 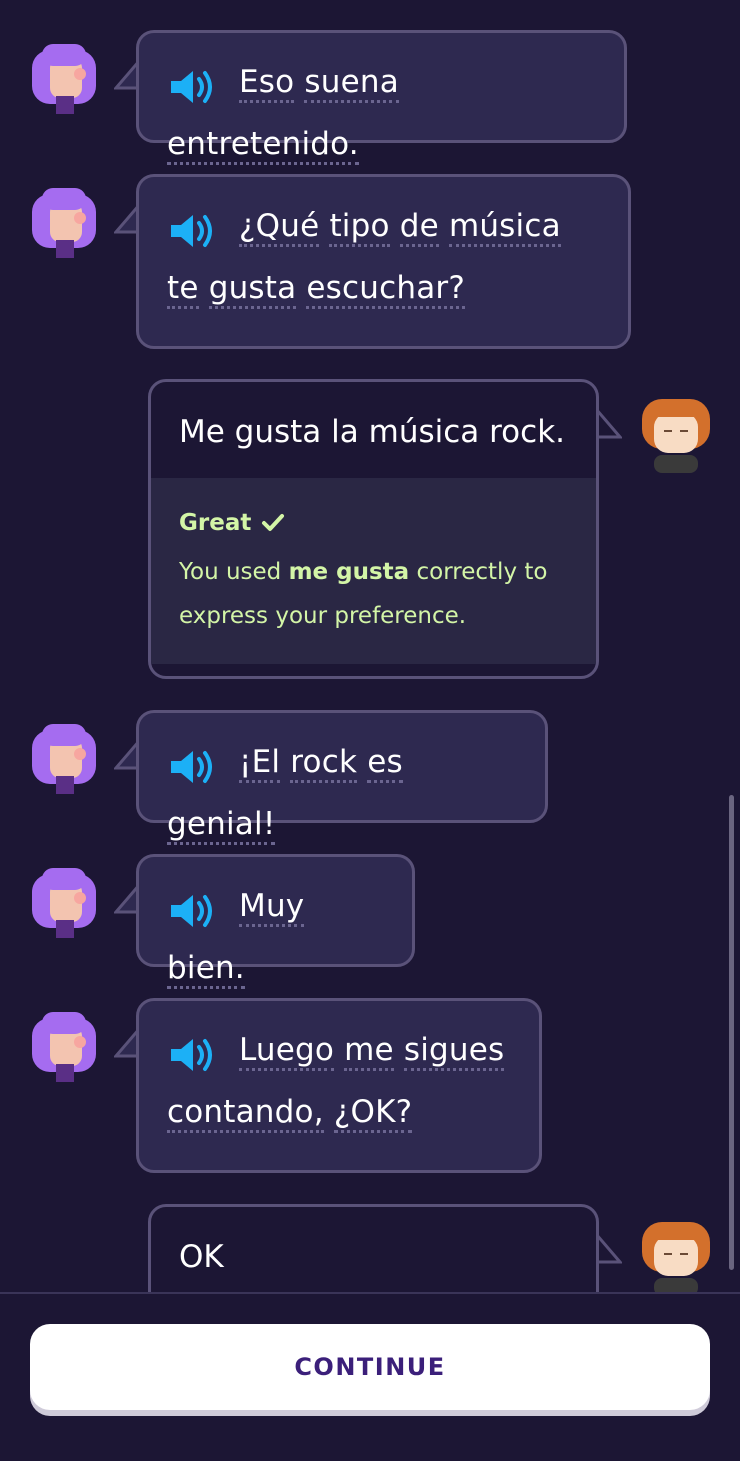 What do you see at coordinates (373, 1248) in the screenshot?
I see `message-bubble: OK` at bounding box center [373, 1248].